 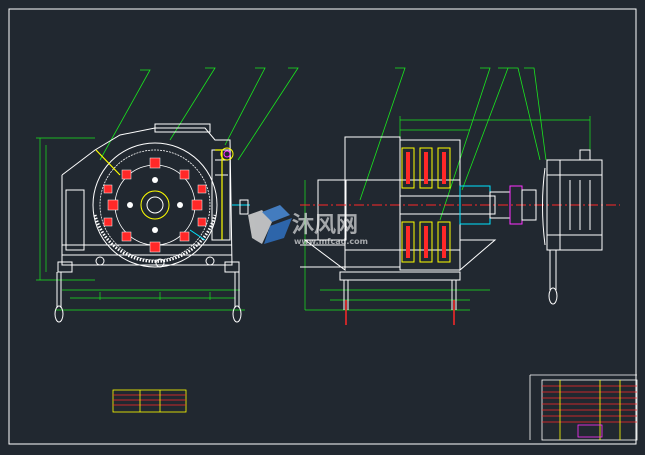 I want to click on title-block, so click(x=583, y=407).